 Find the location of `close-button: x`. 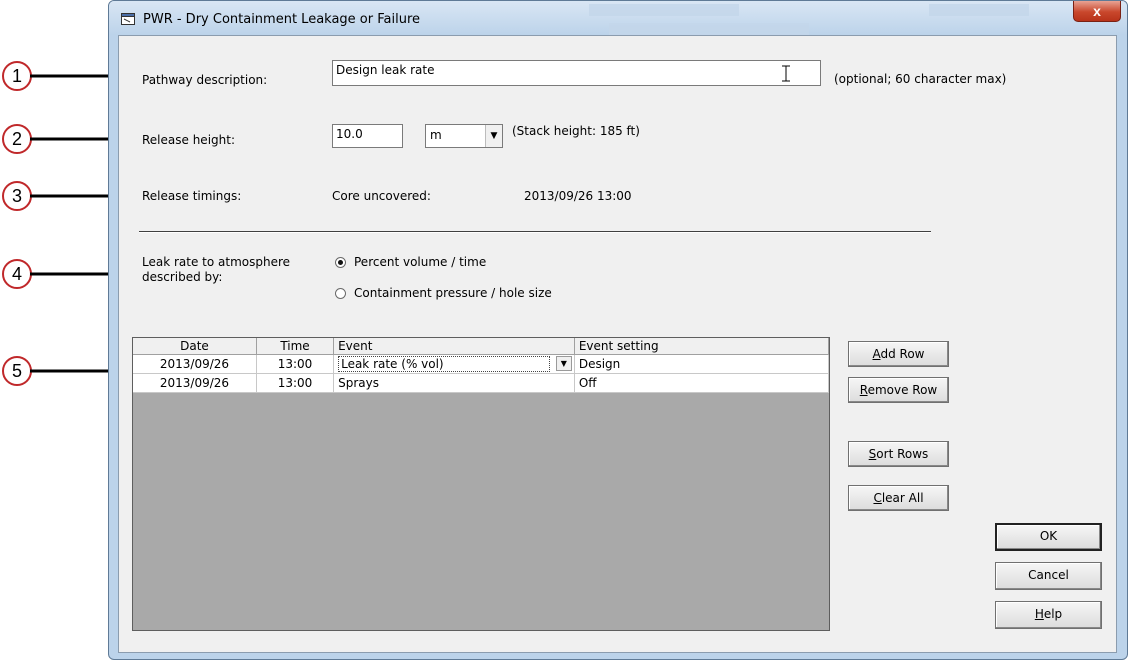

close-button: x is located at coordinates (1097, 11).